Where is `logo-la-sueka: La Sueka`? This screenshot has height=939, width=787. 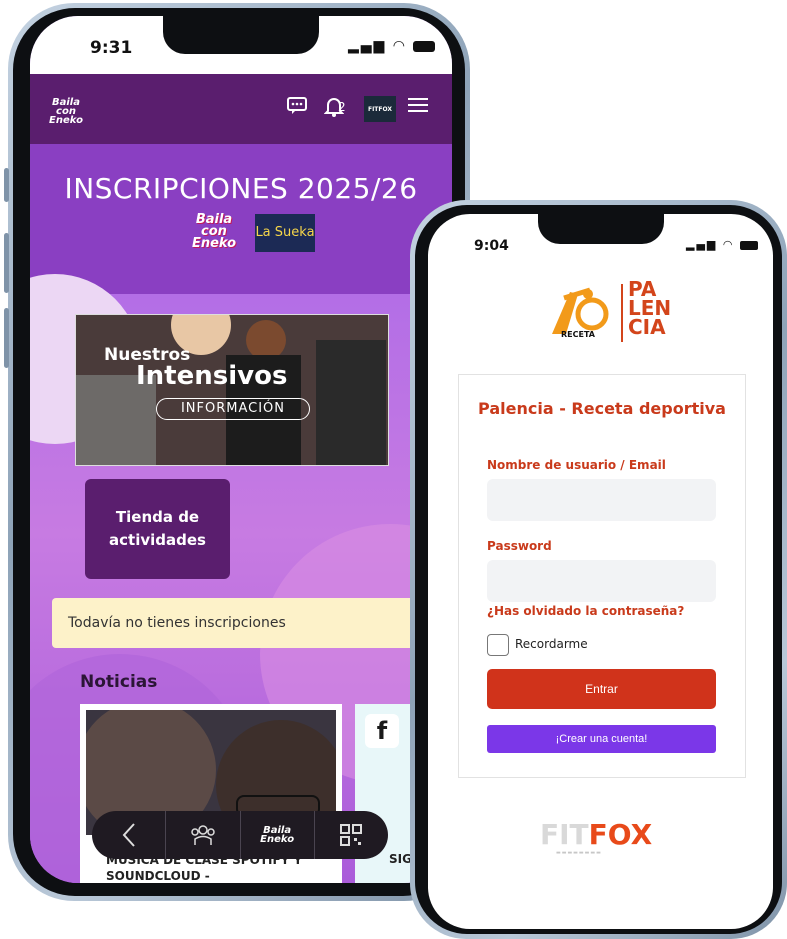 logo-la-sueka: La Sueka is located at coordinates (285, 233).